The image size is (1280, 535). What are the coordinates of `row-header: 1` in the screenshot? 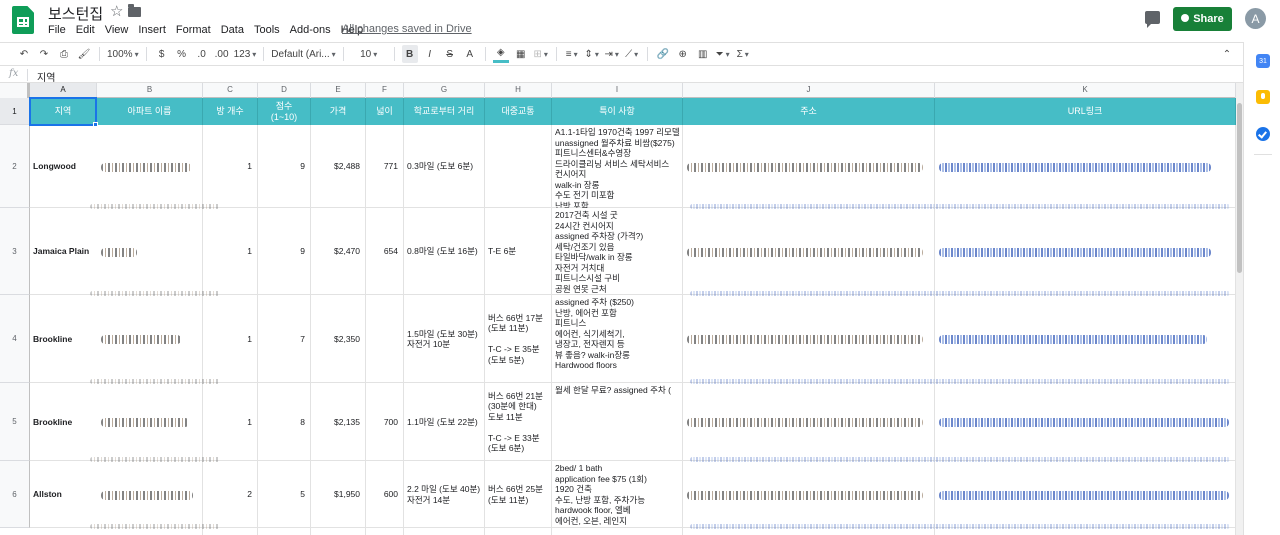 It's located at (15, 111).